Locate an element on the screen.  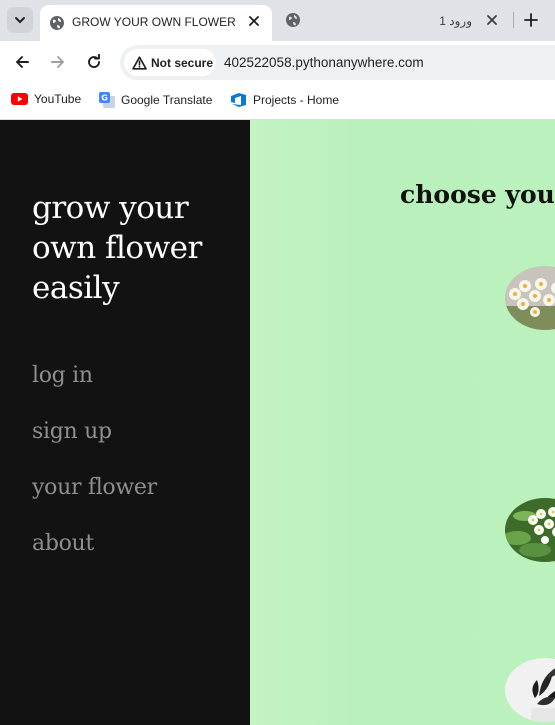
bookmark-youtube: YouTube is located at coordinates (46, 99).